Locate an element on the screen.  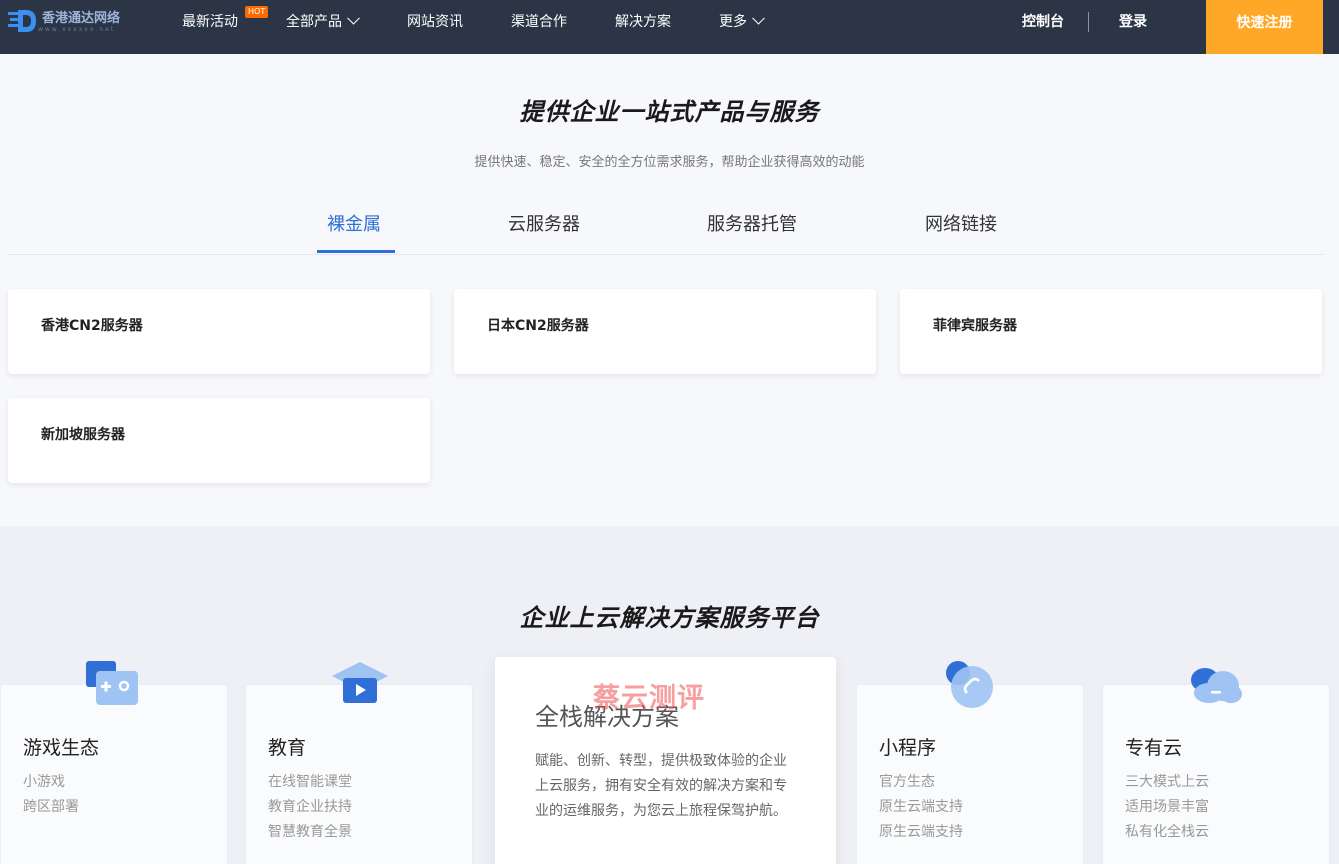
solution-line: 适用场景丰富 is located at coordinates (1167, 807).